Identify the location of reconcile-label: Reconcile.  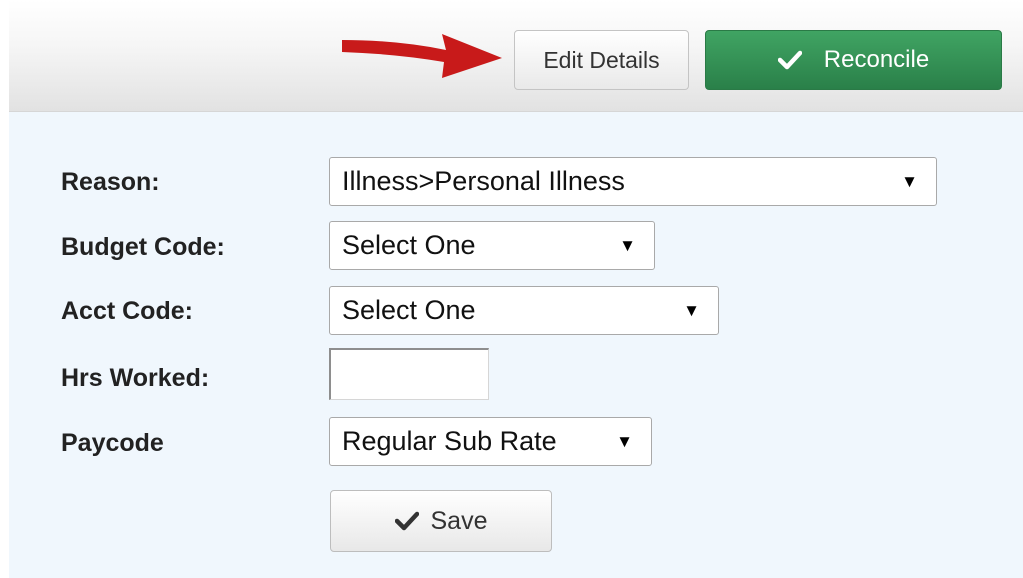
(876, 59).